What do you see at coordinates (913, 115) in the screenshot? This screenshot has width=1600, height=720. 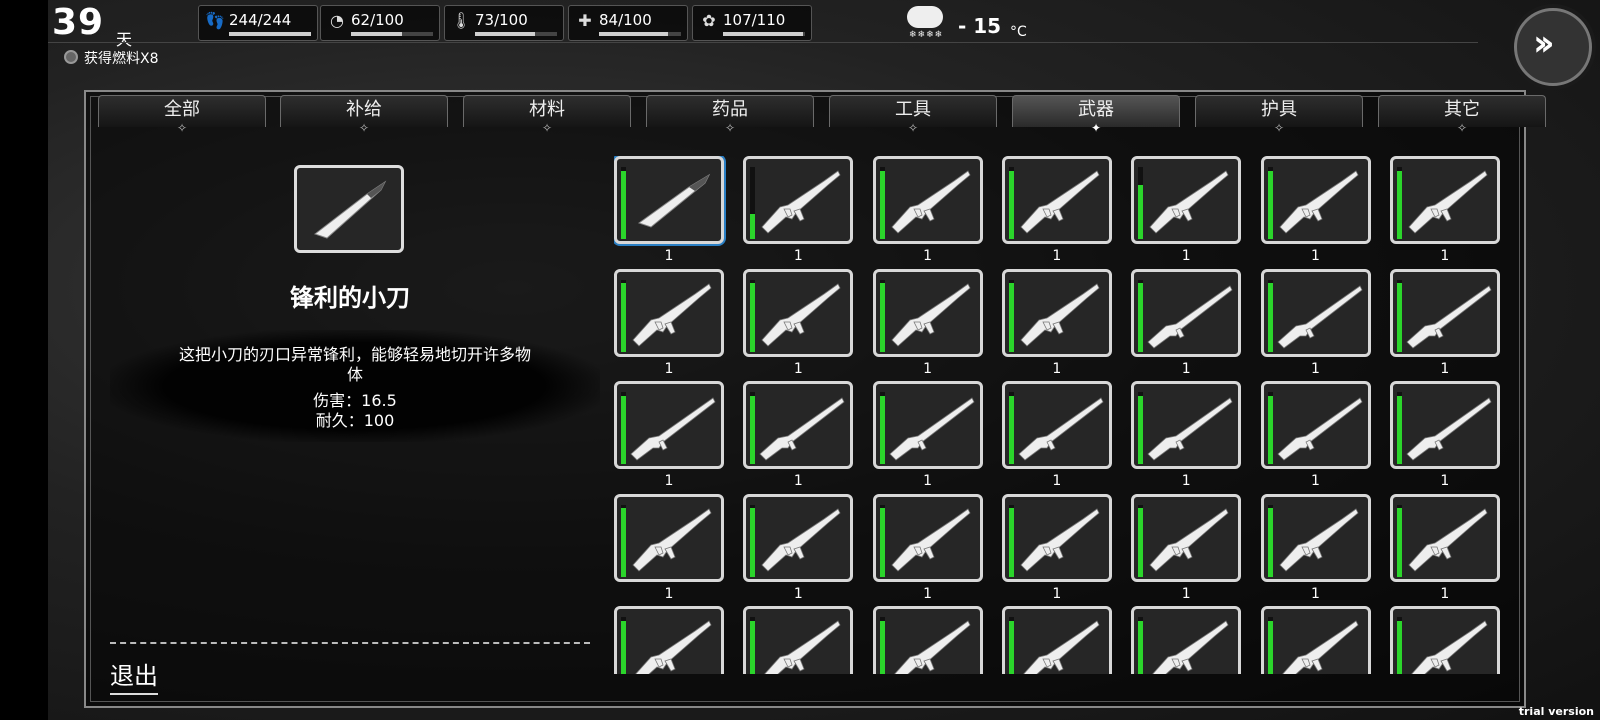 I see `tab-tools: 工具 ✧` at bounding box center [913, 115].